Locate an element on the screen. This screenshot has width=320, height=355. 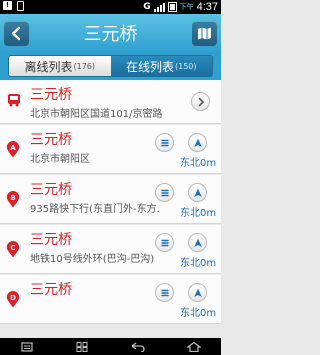
tab-label: 离线列表 is located at coordinates (48, 66).